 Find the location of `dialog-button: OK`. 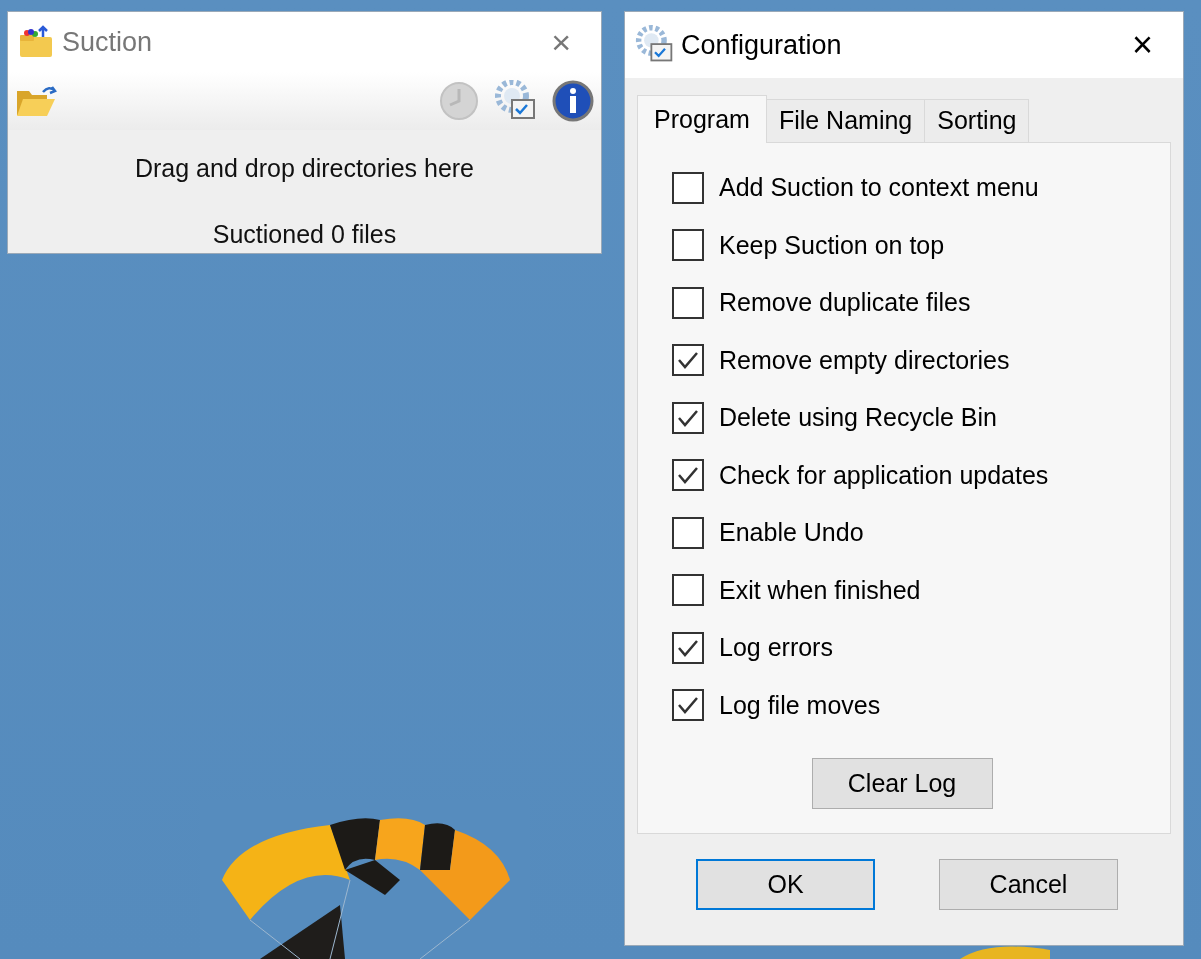

dialog-button: OK is located at coordinates (785, 884).